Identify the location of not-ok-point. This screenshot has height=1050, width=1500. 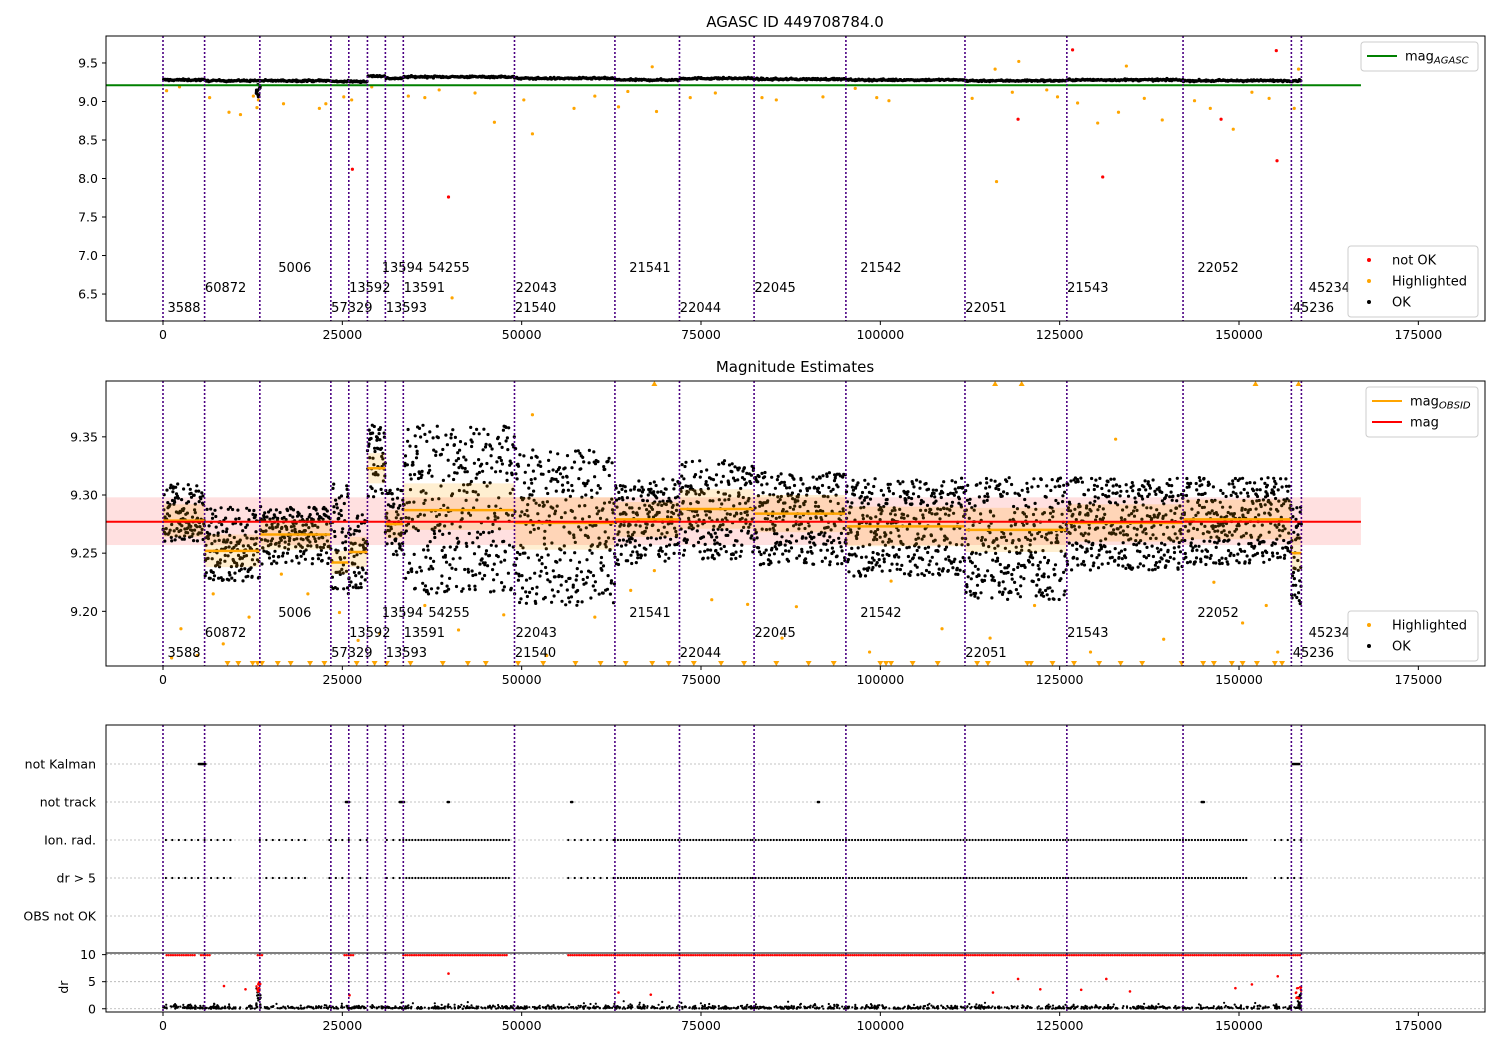
(1103, 177).